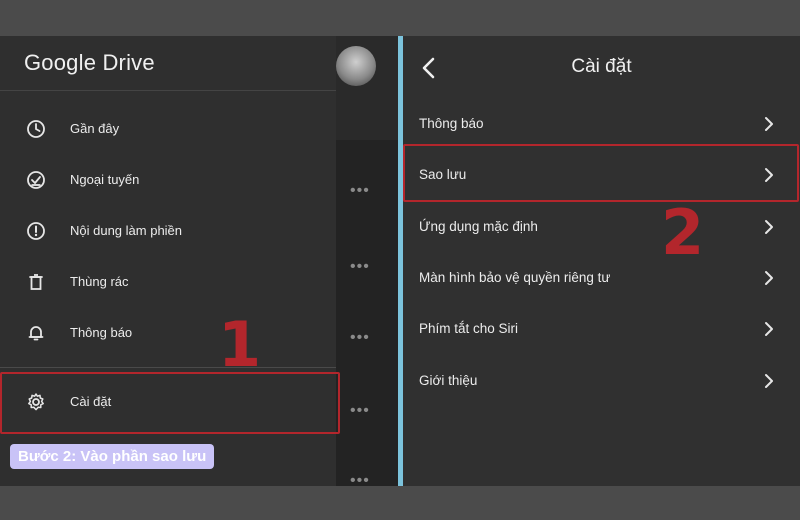 This screenshot has height=520, width=800. What do you see at coordinates (601, 124) in the screenshot?
I see `settings-item-notifications: Thông báo` at bounding box center [601, 124].